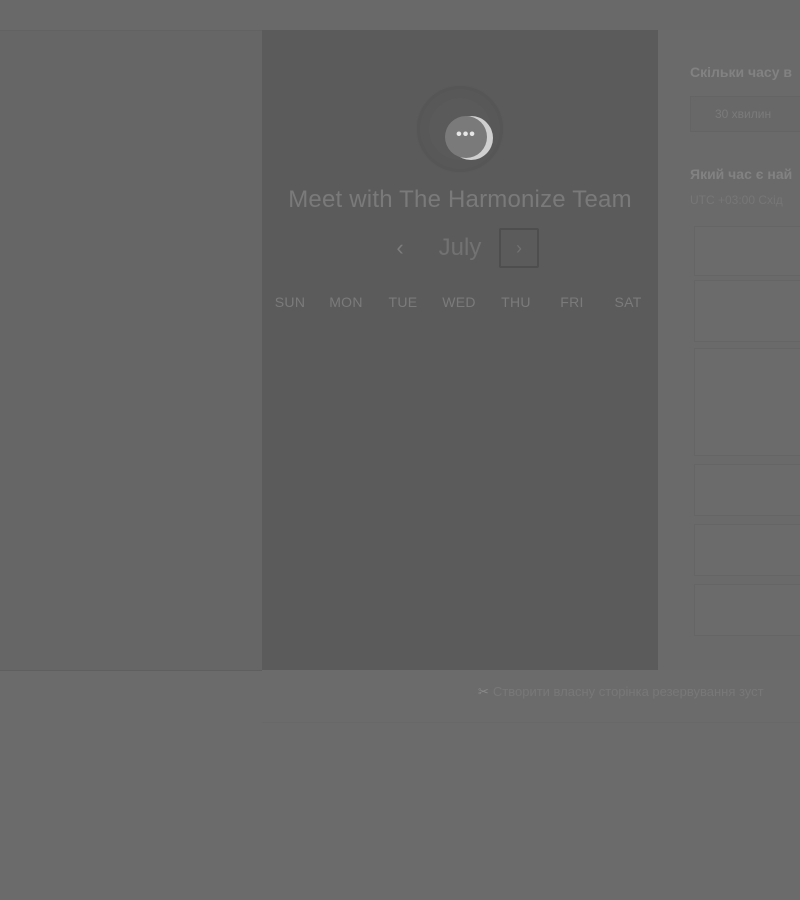 This screenshot has width=800, height=900. What do you see at coordinates (403, 302) in the screenshot?
I see `weekday-tue: TUE` at bounding box center [403, 302].